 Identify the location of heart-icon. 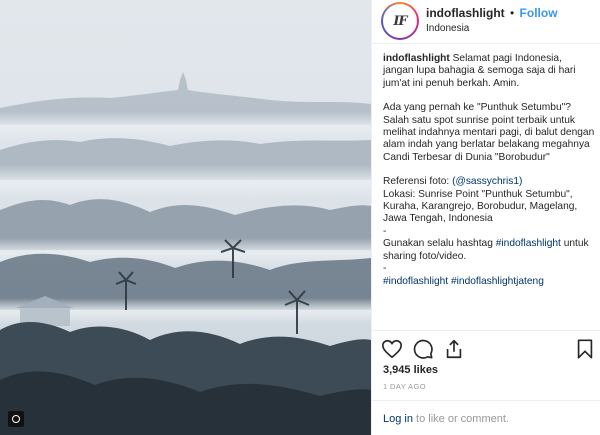
(392, 349).